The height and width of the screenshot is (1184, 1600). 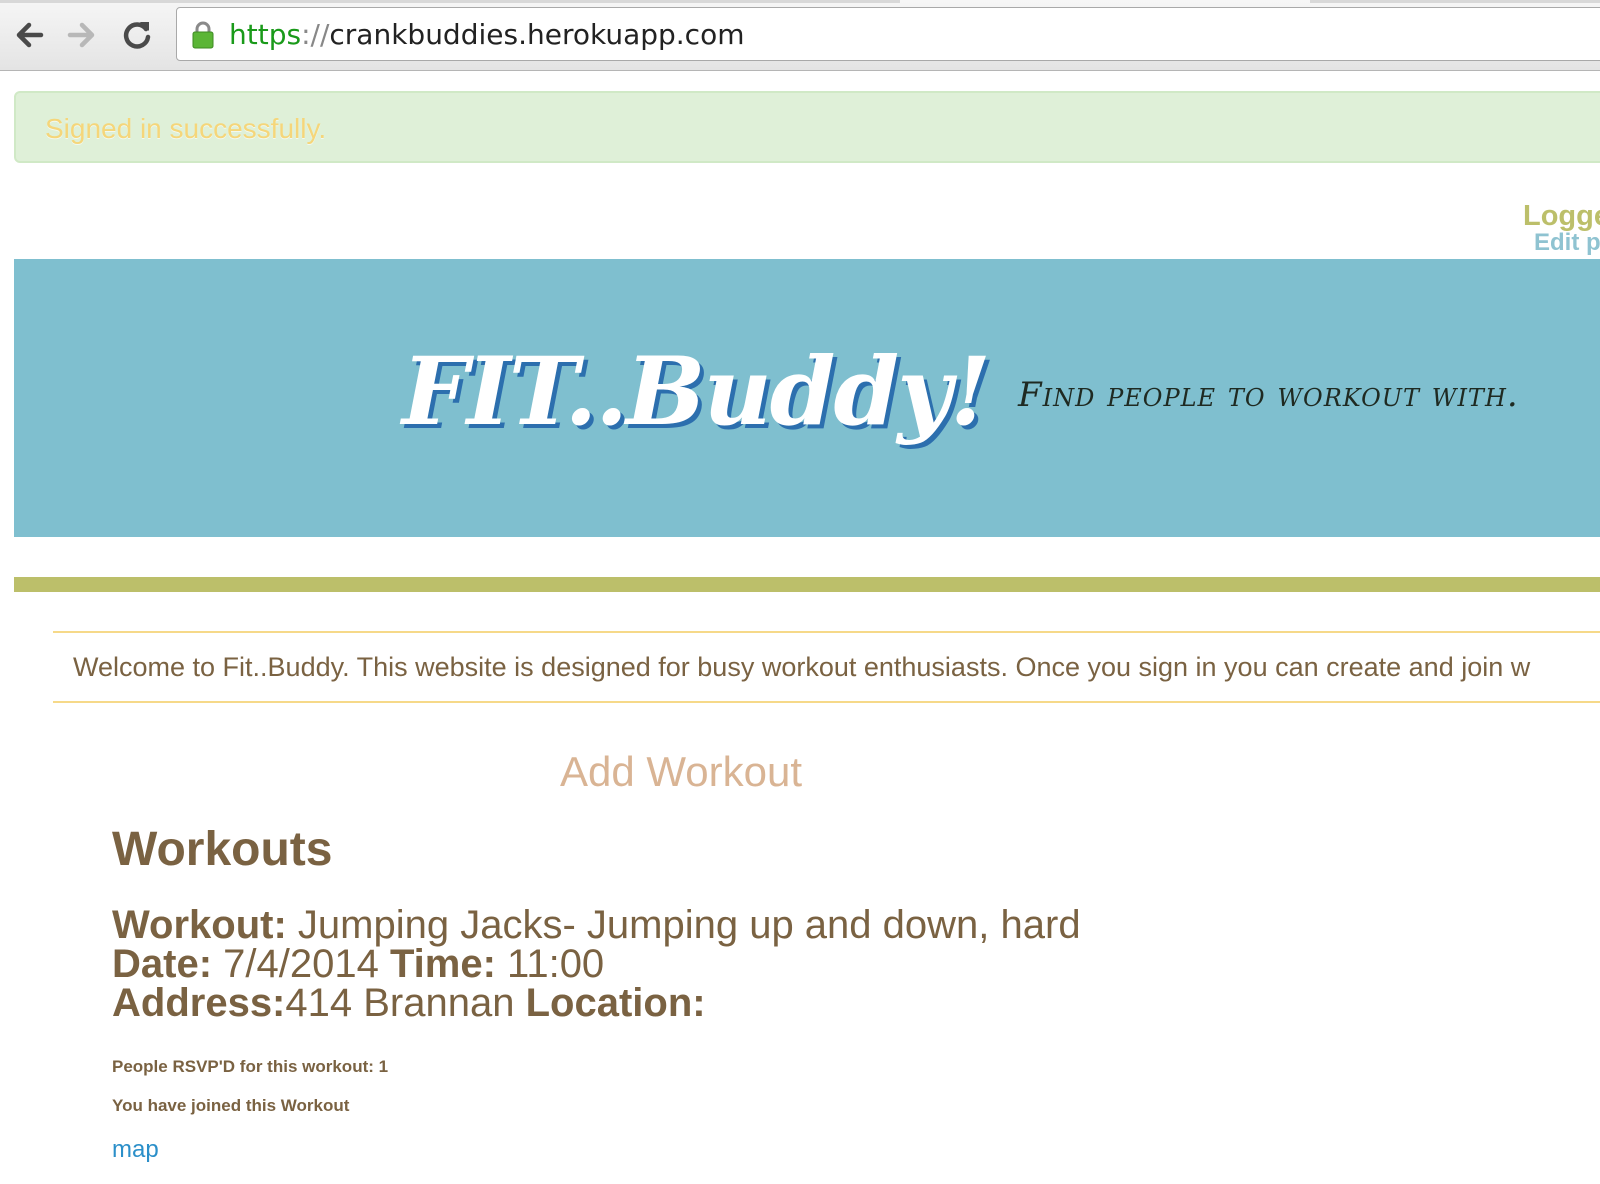 I want to click on location-label: Location:, so click(x=615, y=1003).